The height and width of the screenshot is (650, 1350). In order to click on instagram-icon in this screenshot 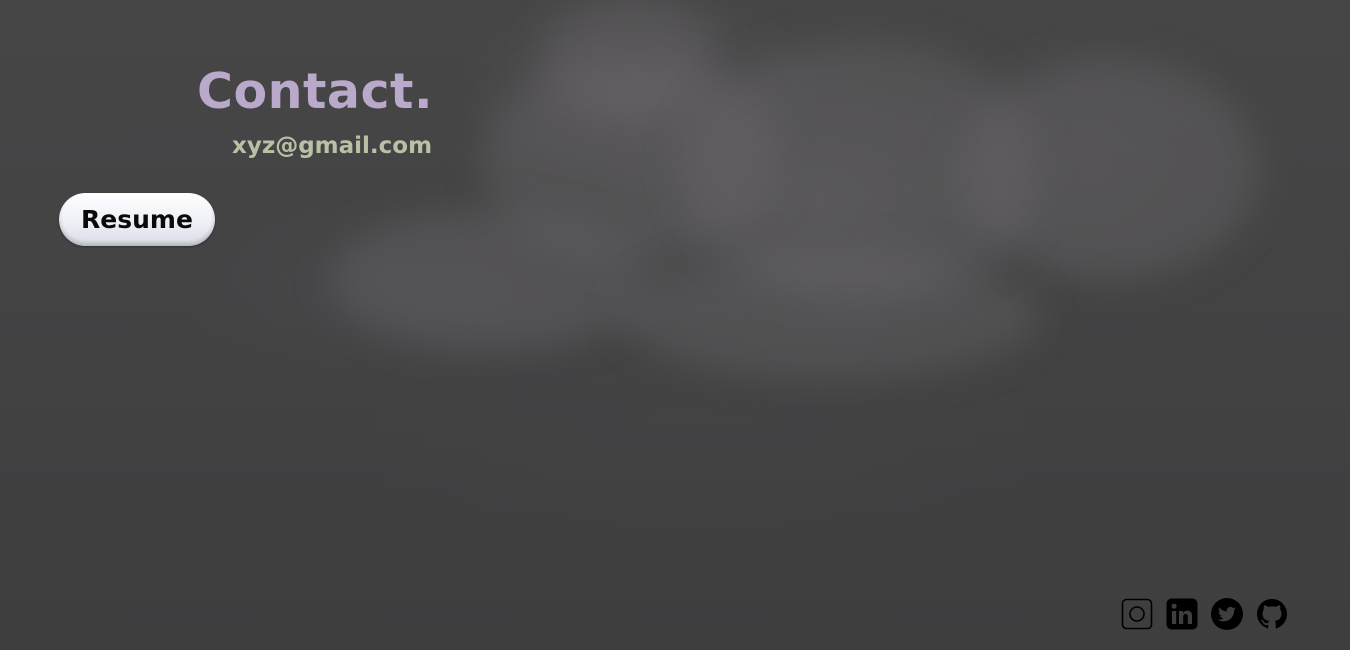, I will do `click(1137, 614)`.